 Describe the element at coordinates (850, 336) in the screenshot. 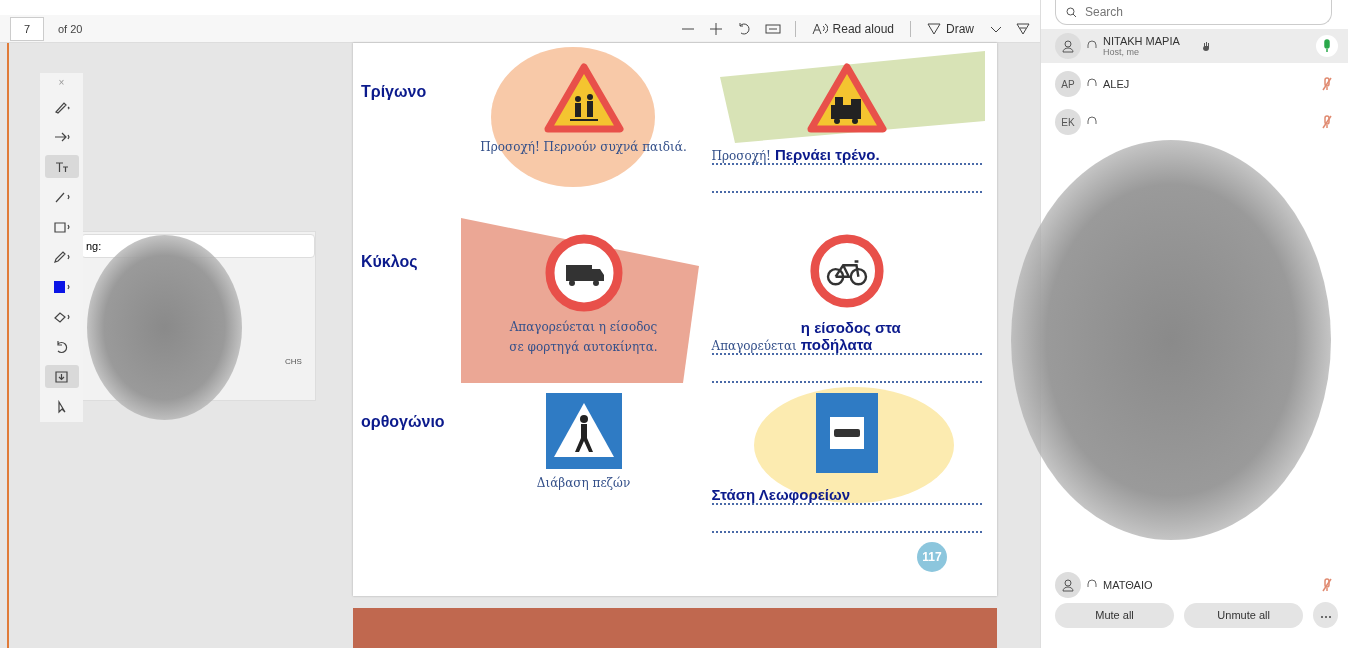

I see `handwritten-answer: η είσοδος στα ποδήλατα` at that location.